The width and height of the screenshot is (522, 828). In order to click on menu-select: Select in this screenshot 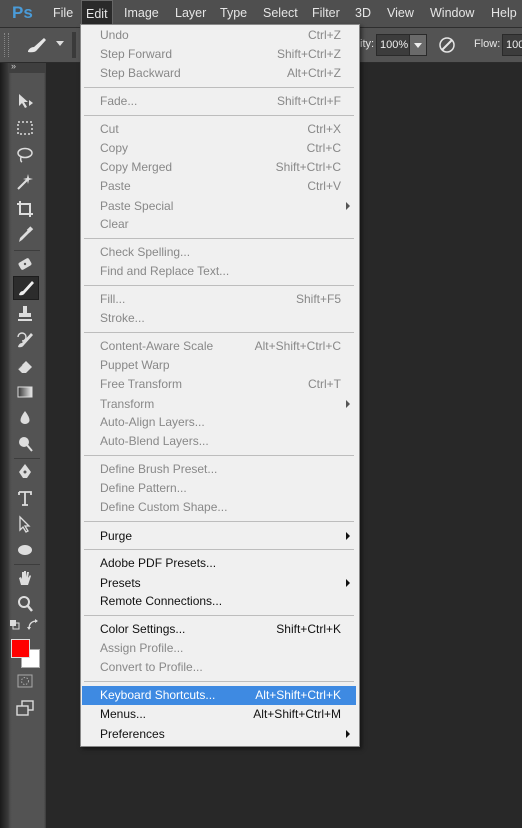, I will do `click(280, 13)`.